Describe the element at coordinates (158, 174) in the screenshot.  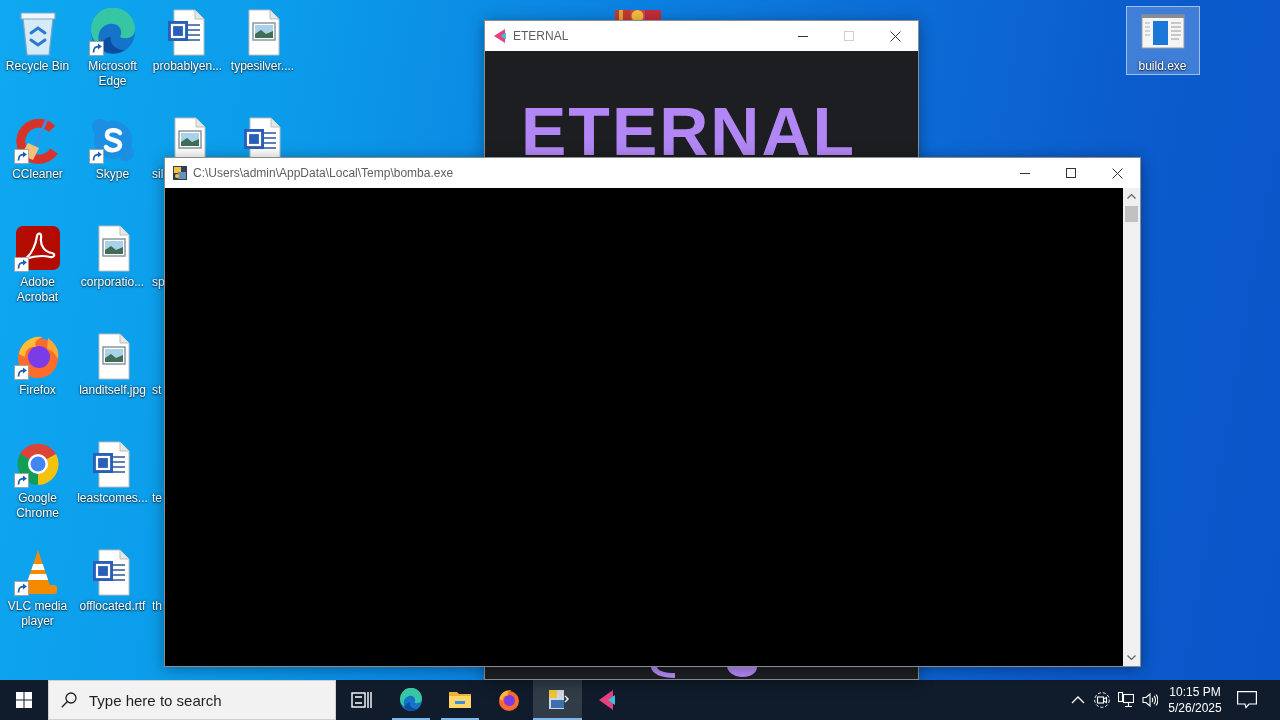
I see `desktop-icon-label: sil` at that location.